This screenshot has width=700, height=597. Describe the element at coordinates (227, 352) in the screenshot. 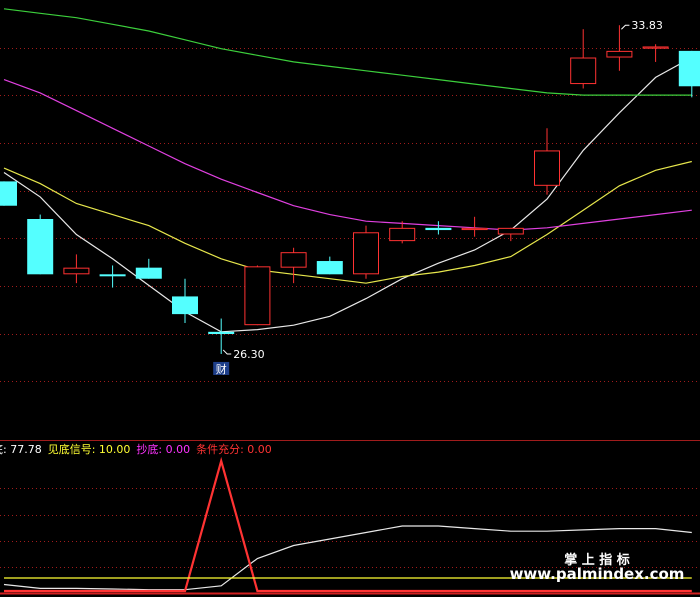

I see `low-arrow` at that location.